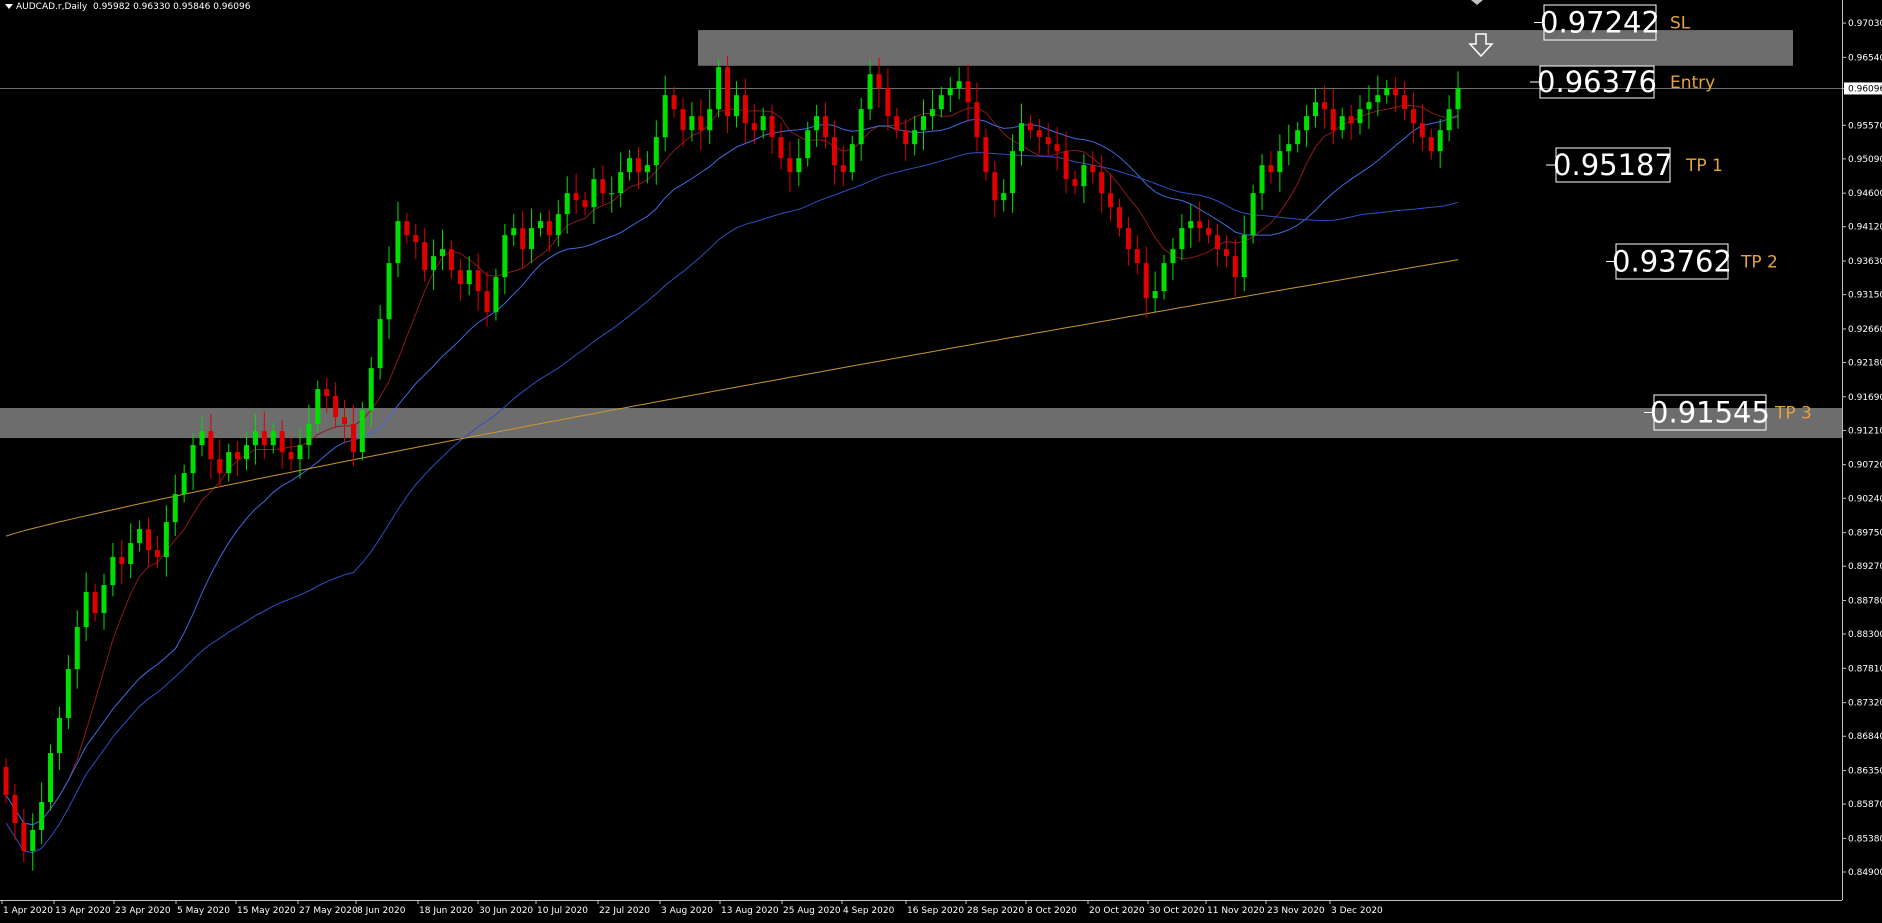 Image resolution: width=1882 pixels, height=923 pixels. I want to click on y-tick-label: 0.93630, so click(1865, 262).